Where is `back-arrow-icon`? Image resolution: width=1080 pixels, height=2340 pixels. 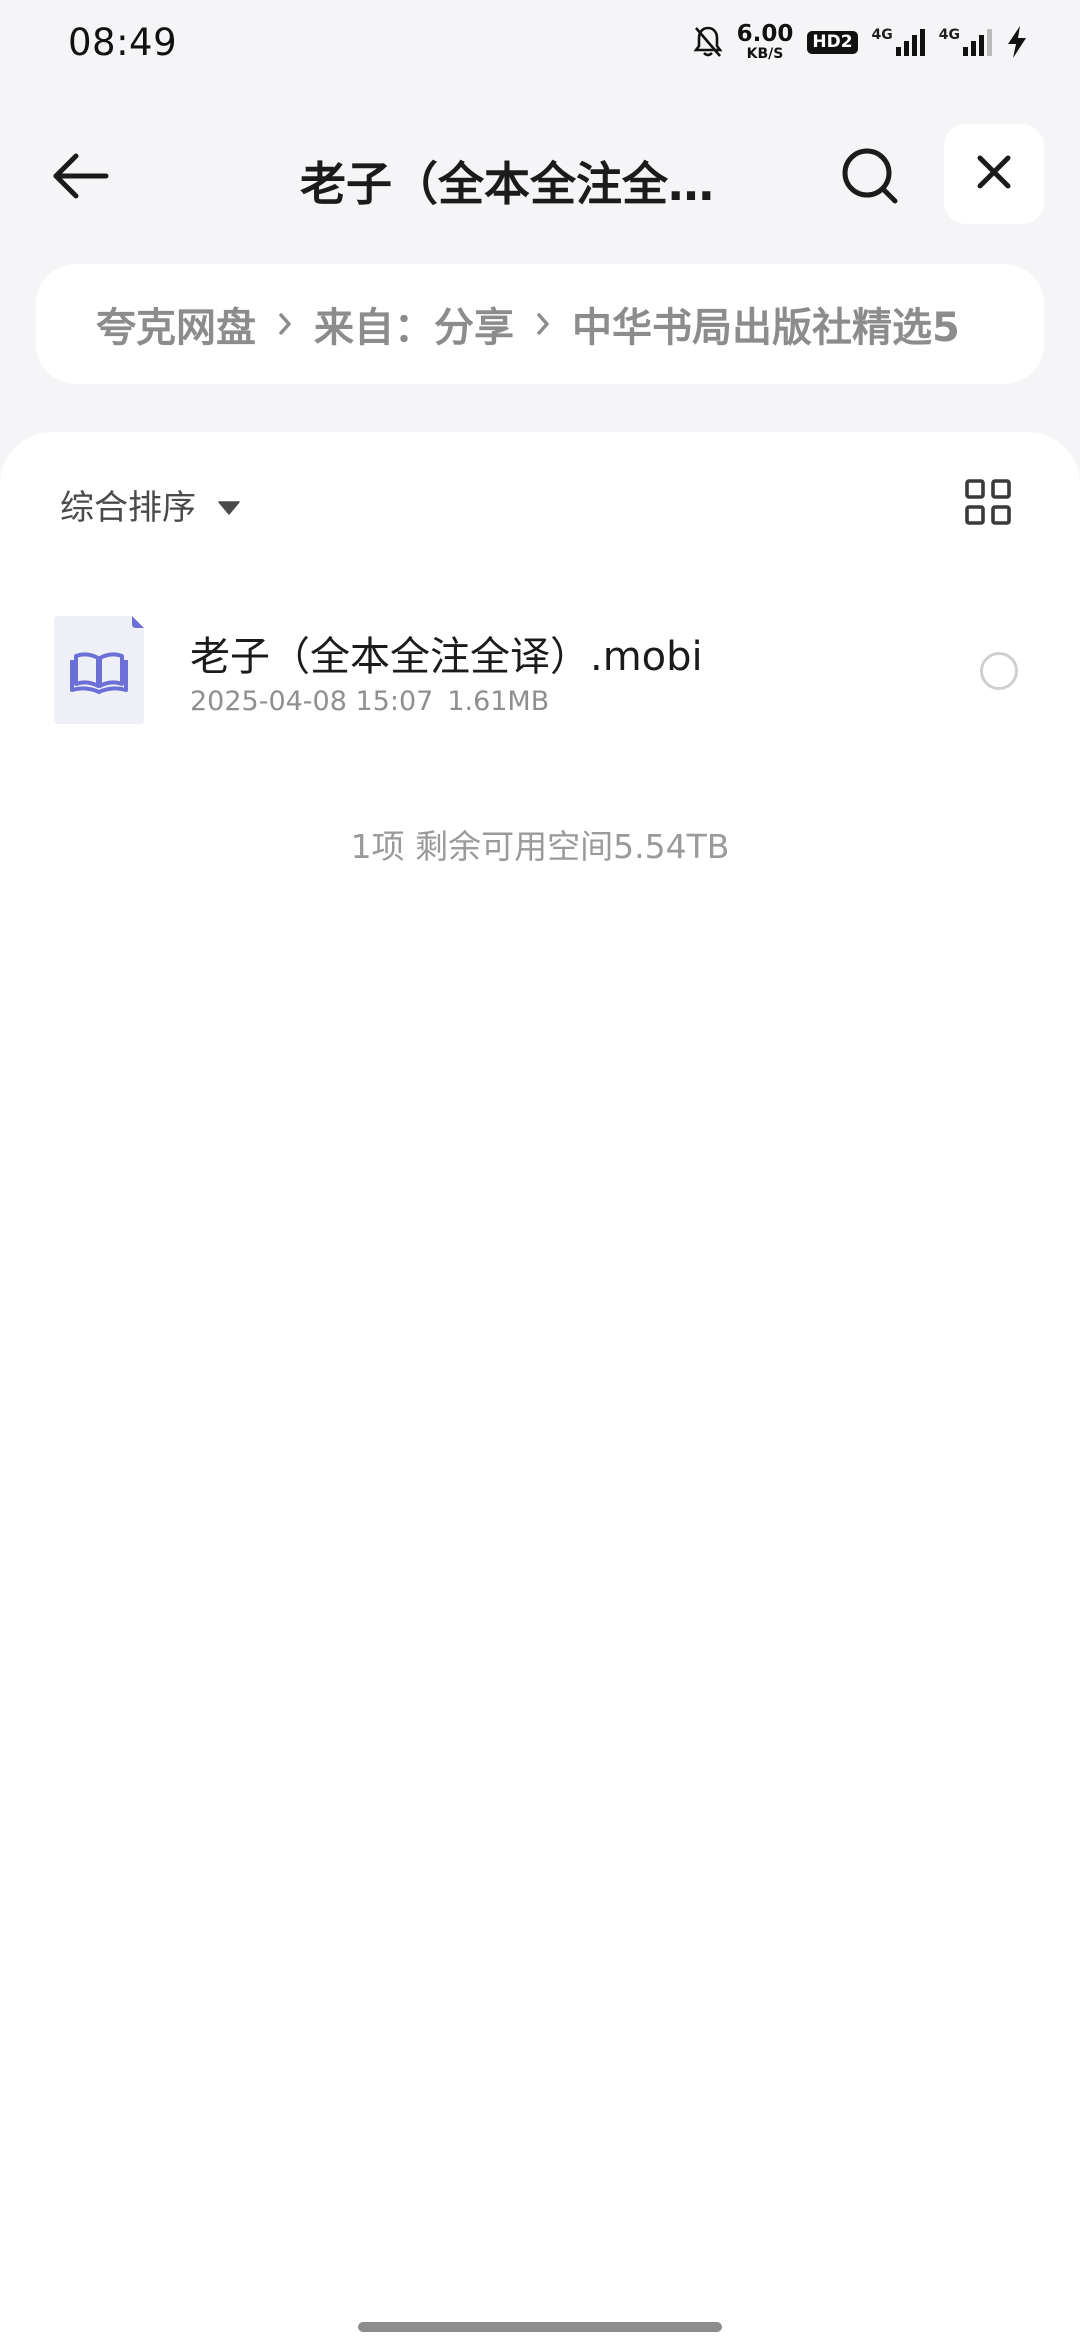
back-arrow-icon is located at coordinates (80, 178).